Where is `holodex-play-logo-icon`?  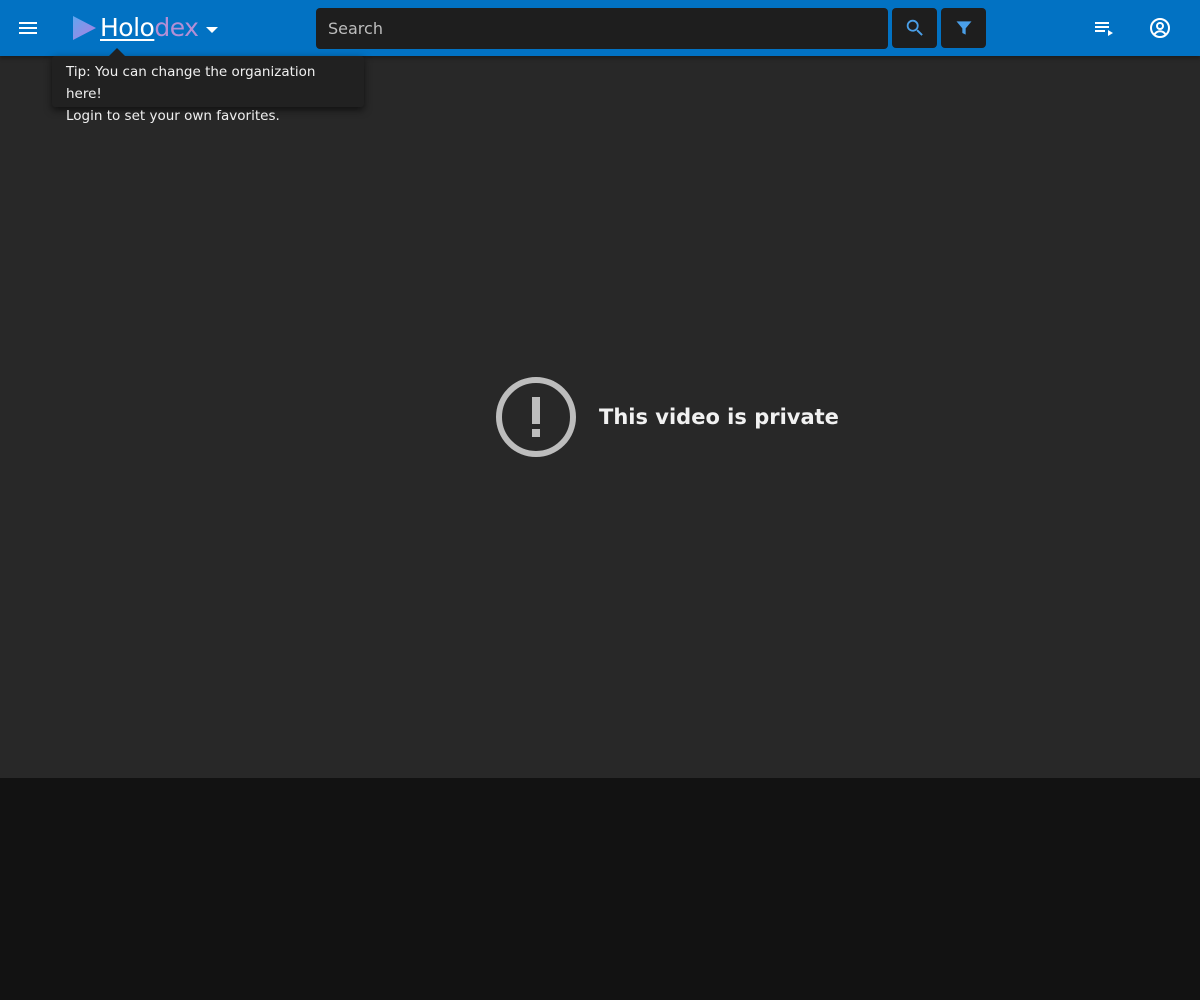
holodex-play-logo-icon is located at coordinates (84, 28).